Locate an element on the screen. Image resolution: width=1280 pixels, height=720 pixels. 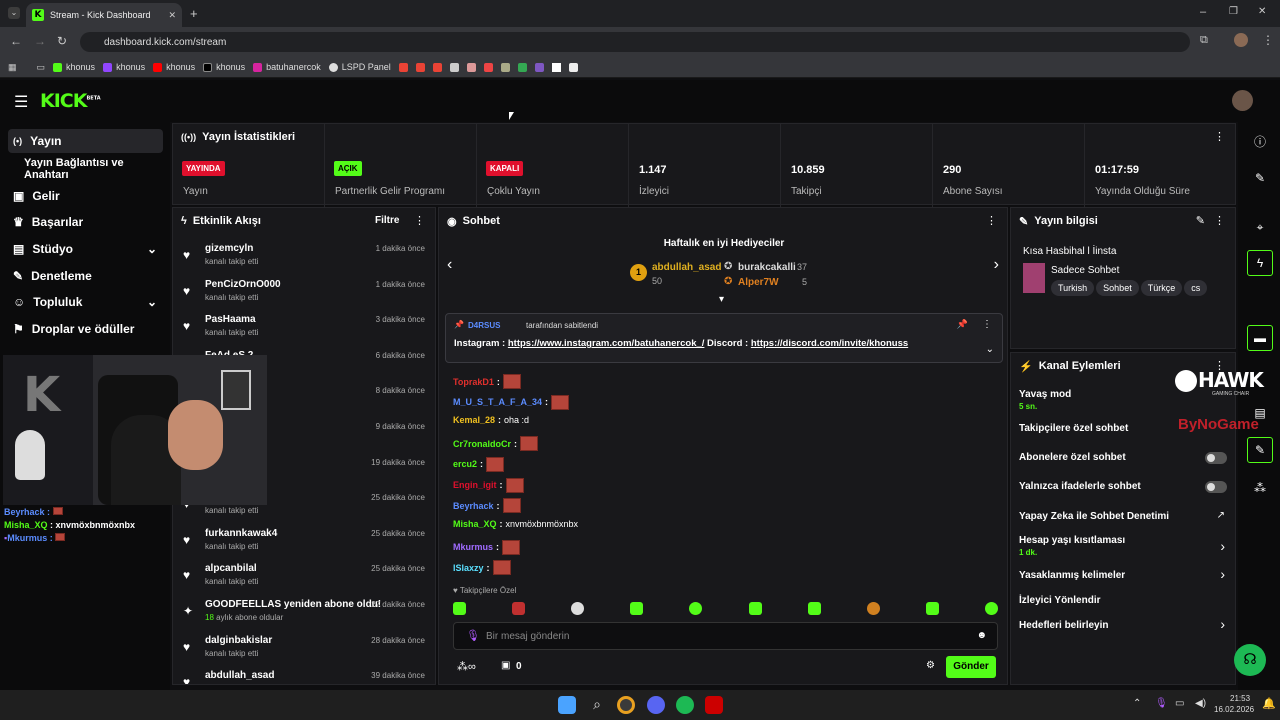
tag-chip: cs is located at coordinates (1196, 288).